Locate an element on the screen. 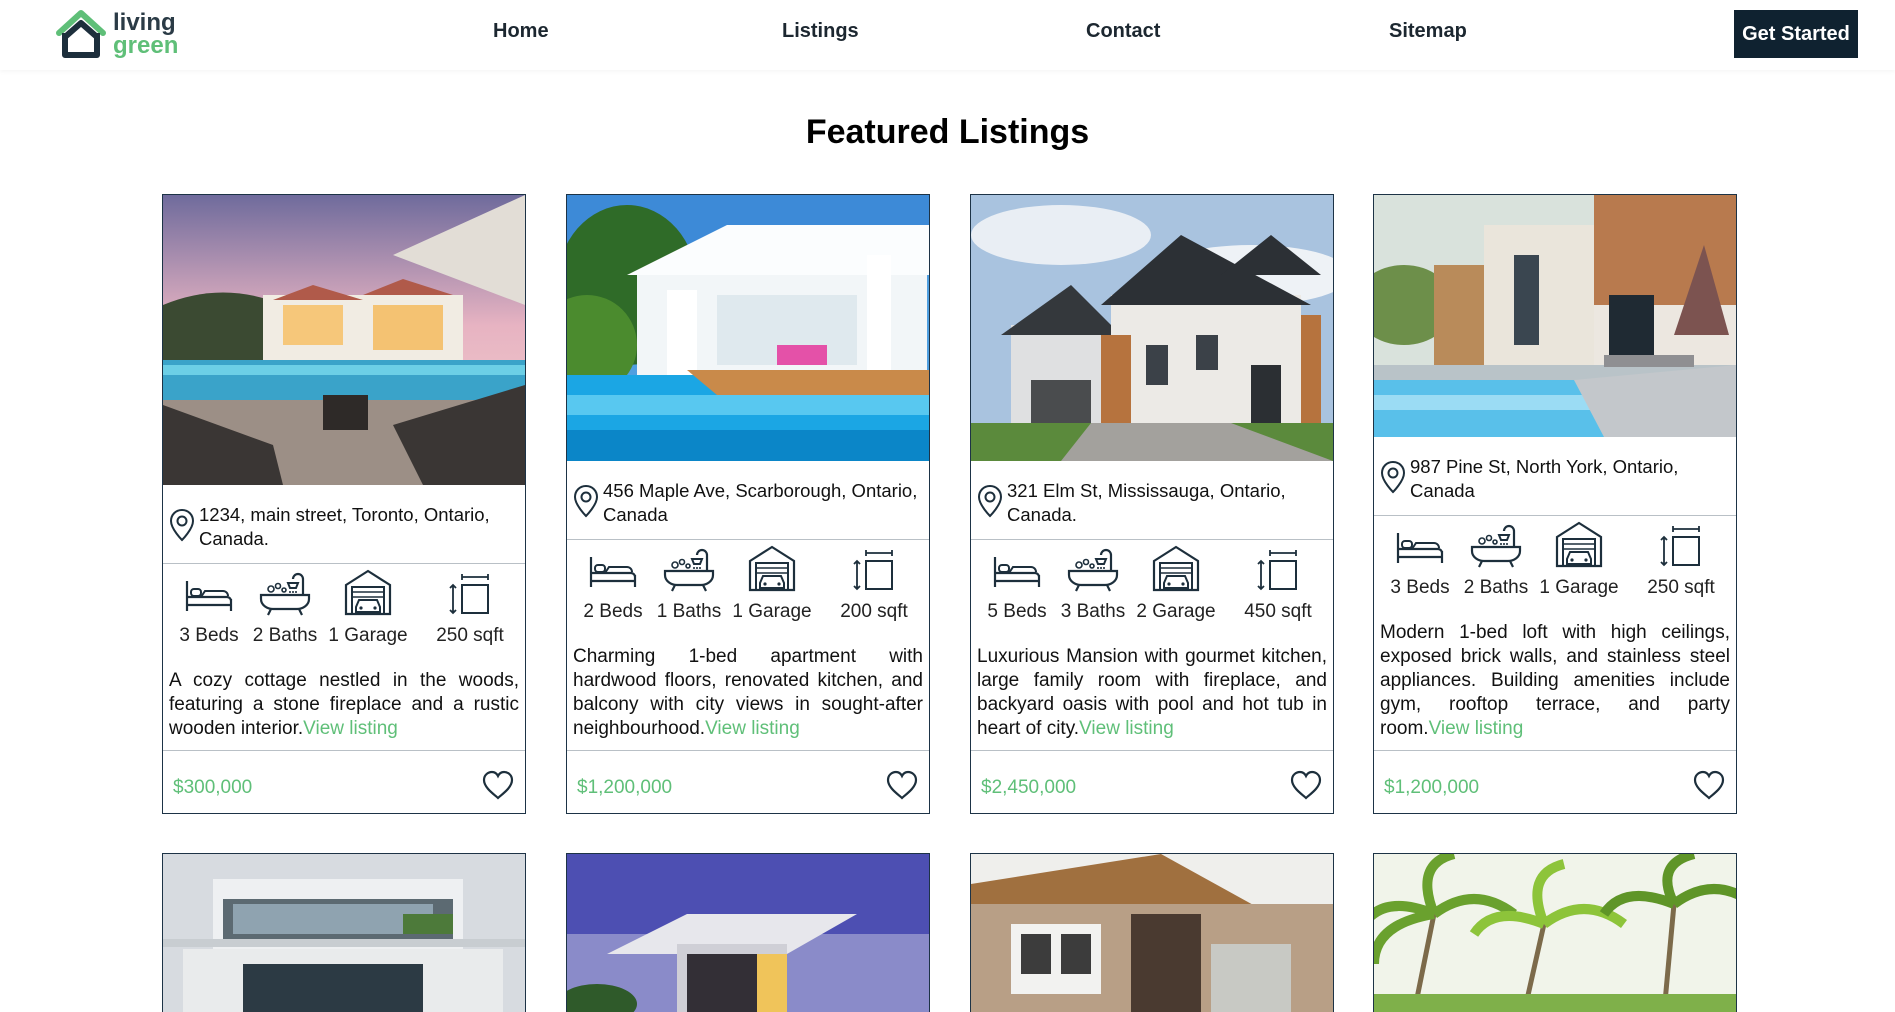 This screenshot has width=1895, height=1012. house-logo-icon is located at coordinates (81, 34).